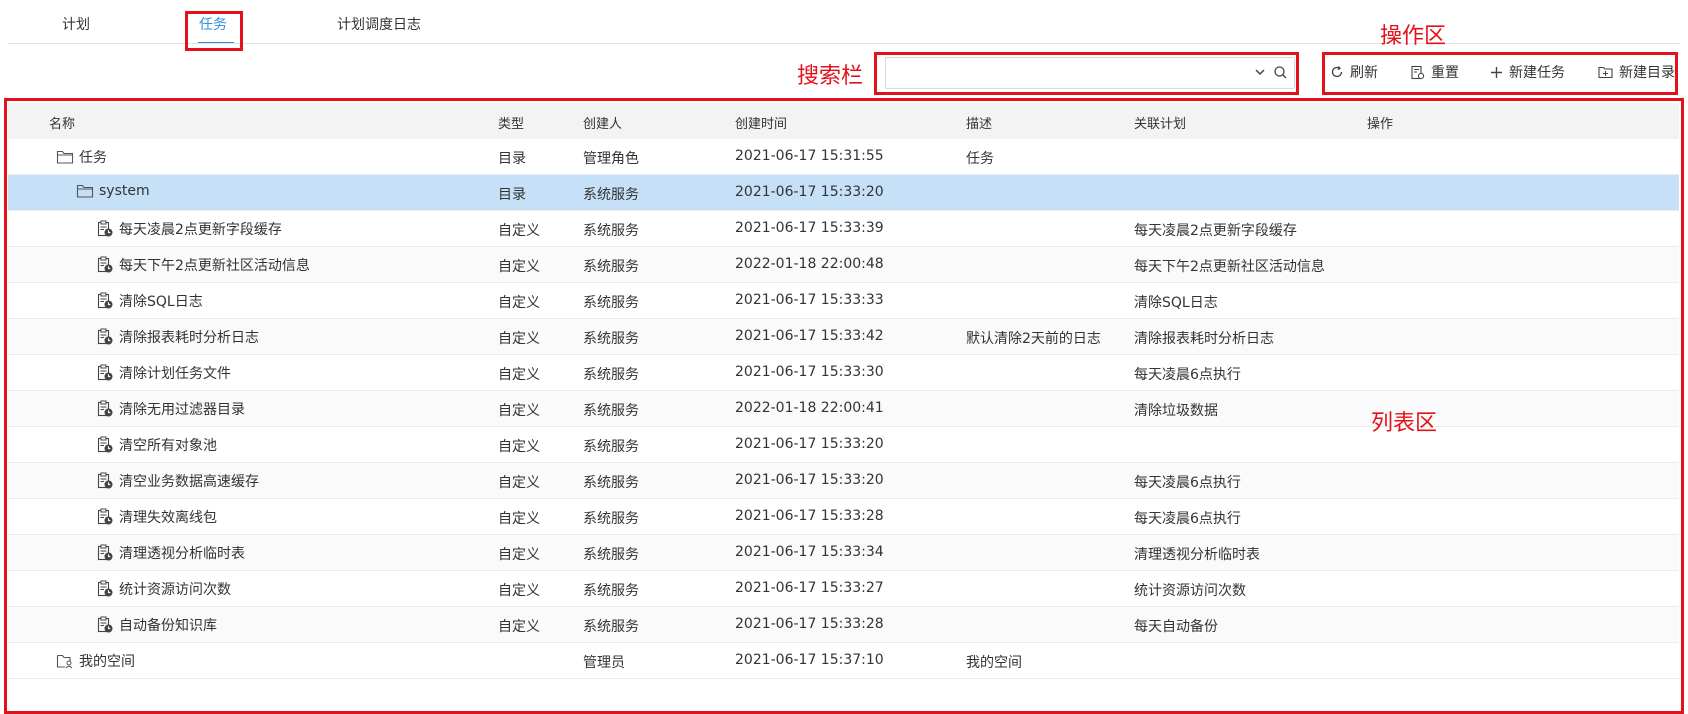  What do you see at coordinates (76, 24) in the screenshot?
I see `tab-plan: 计划` at bounding box center [76, 24].